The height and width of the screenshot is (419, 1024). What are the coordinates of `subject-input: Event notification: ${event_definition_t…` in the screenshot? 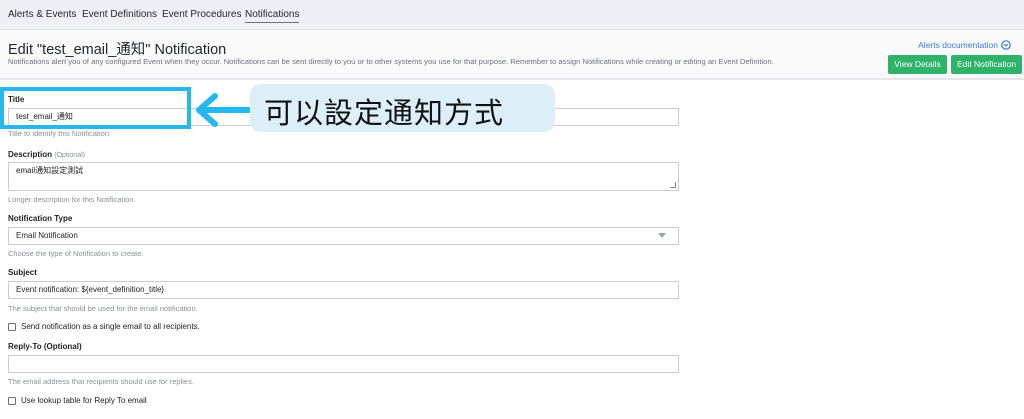 It's located at (343, 290).